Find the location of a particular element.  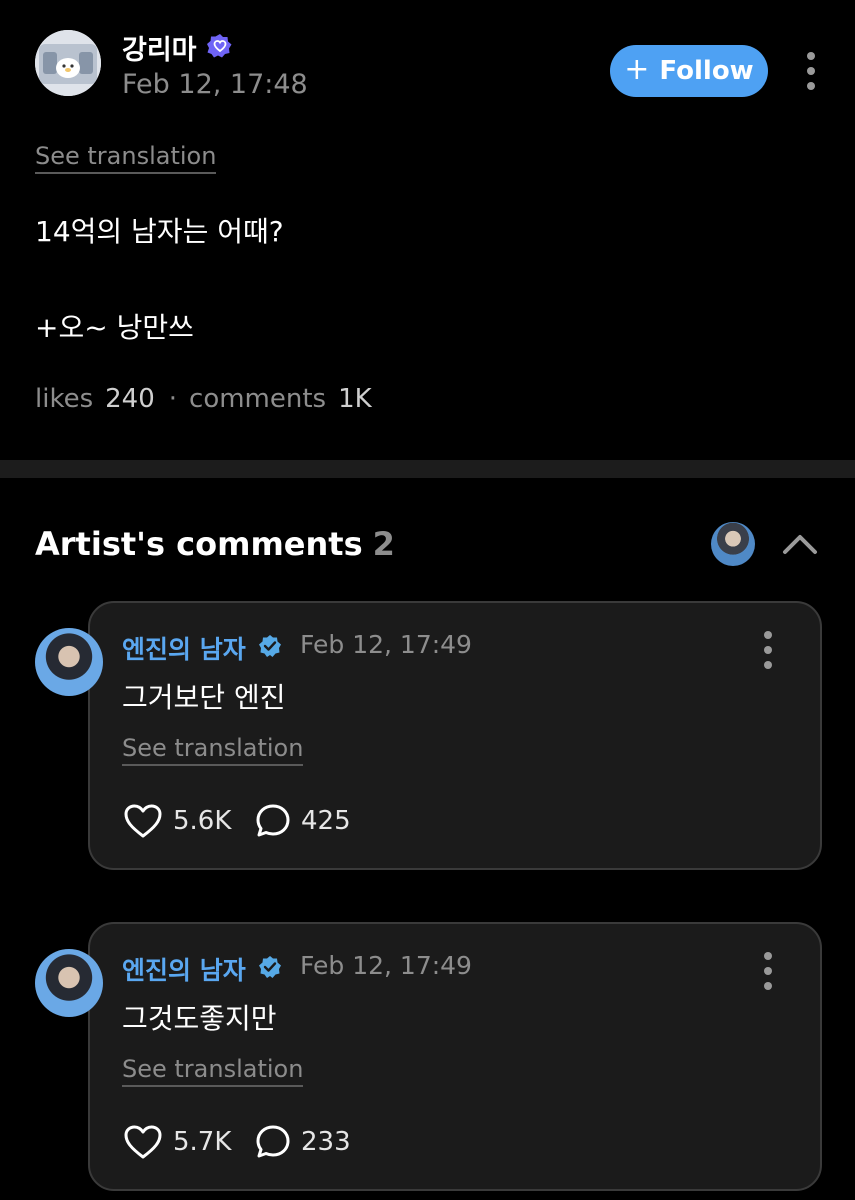

author-avatar is located at coordinates (68, 63).